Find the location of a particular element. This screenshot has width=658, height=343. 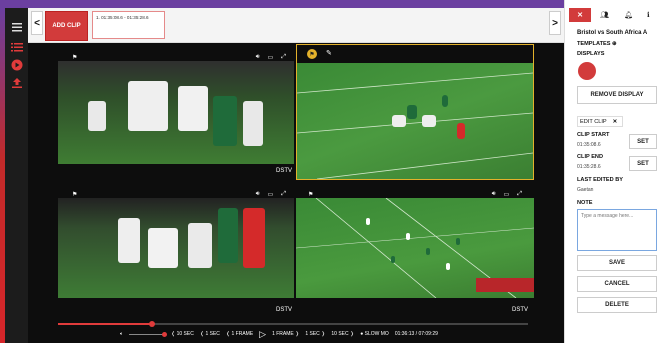

video-tr is located at coordinates (415, 112).